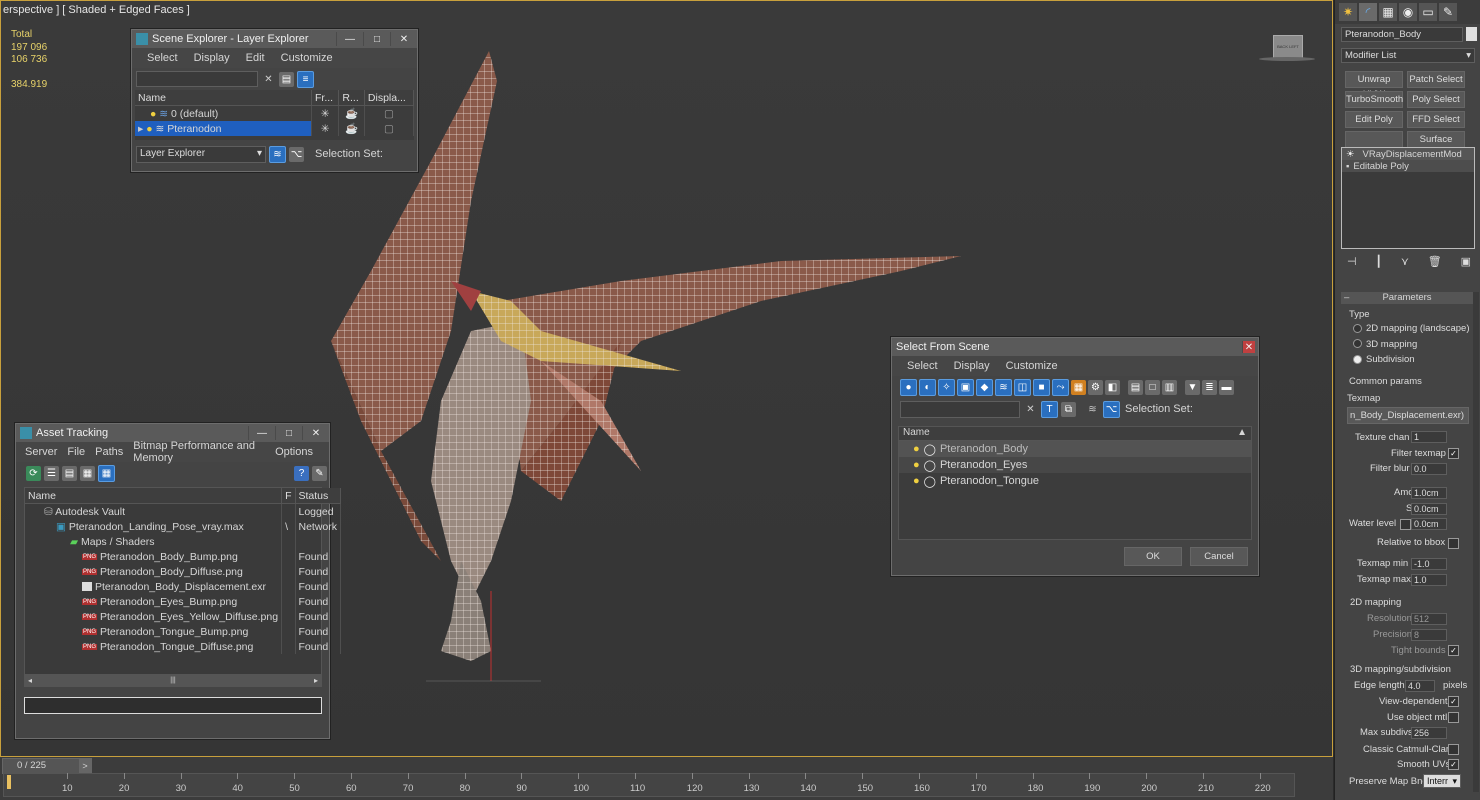 The image size is (1480, 800). What do you see at coordinates (294, 452) in the screenshot?
I see `menu-options: Options` at bounding box center [294, 452].